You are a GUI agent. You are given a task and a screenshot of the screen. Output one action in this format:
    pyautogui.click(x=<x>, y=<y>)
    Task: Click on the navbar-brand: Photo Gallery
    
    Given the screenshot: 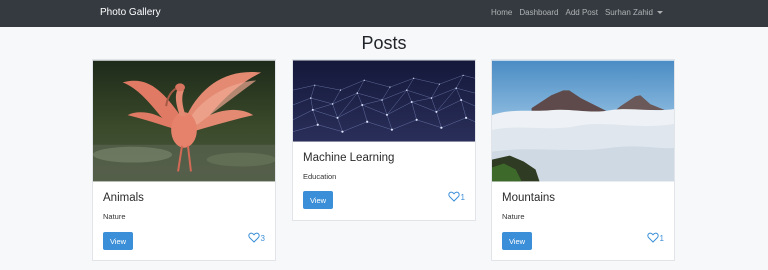 What is the action you would take?
    pyautogui.click(x=130, y=12)
    